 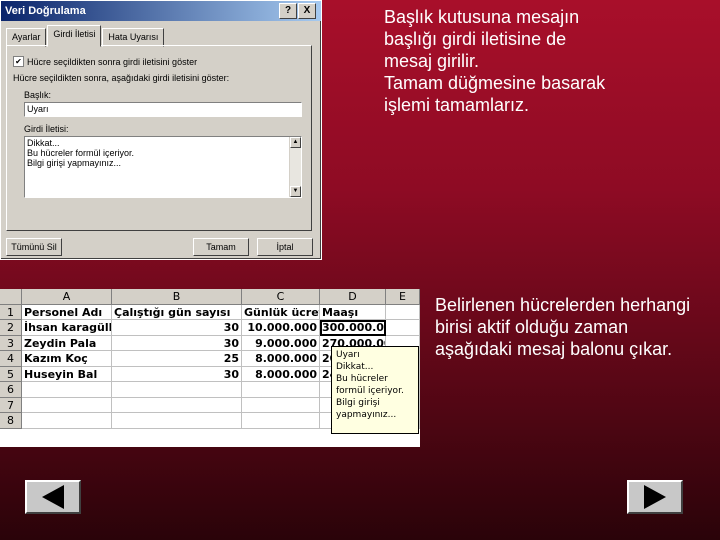 What do you see at coordinates (295, 167) in the screenshot?
I see `message-scrollbar: ▲ ▼` at bounding box center [295, 167].